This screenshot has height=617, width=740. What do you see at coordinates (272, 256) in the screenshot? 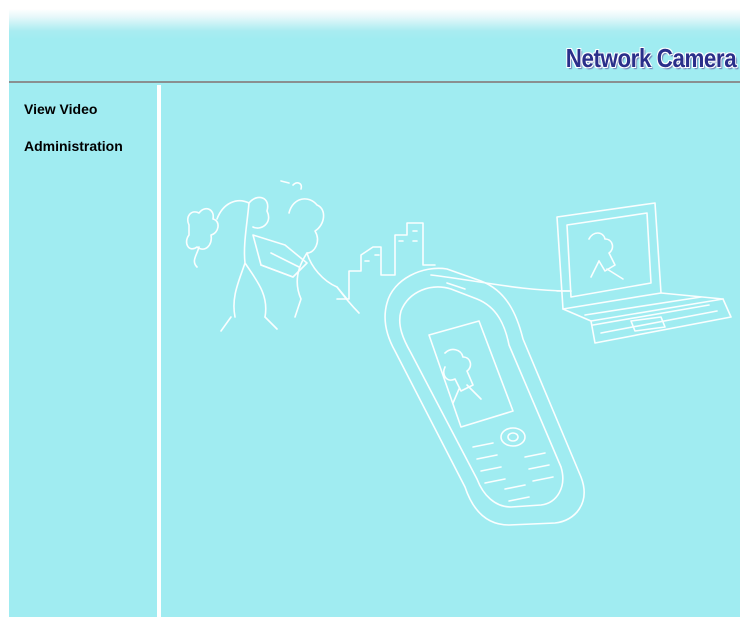
I see `people-sketch-icon` at bounding box center [272, 256].